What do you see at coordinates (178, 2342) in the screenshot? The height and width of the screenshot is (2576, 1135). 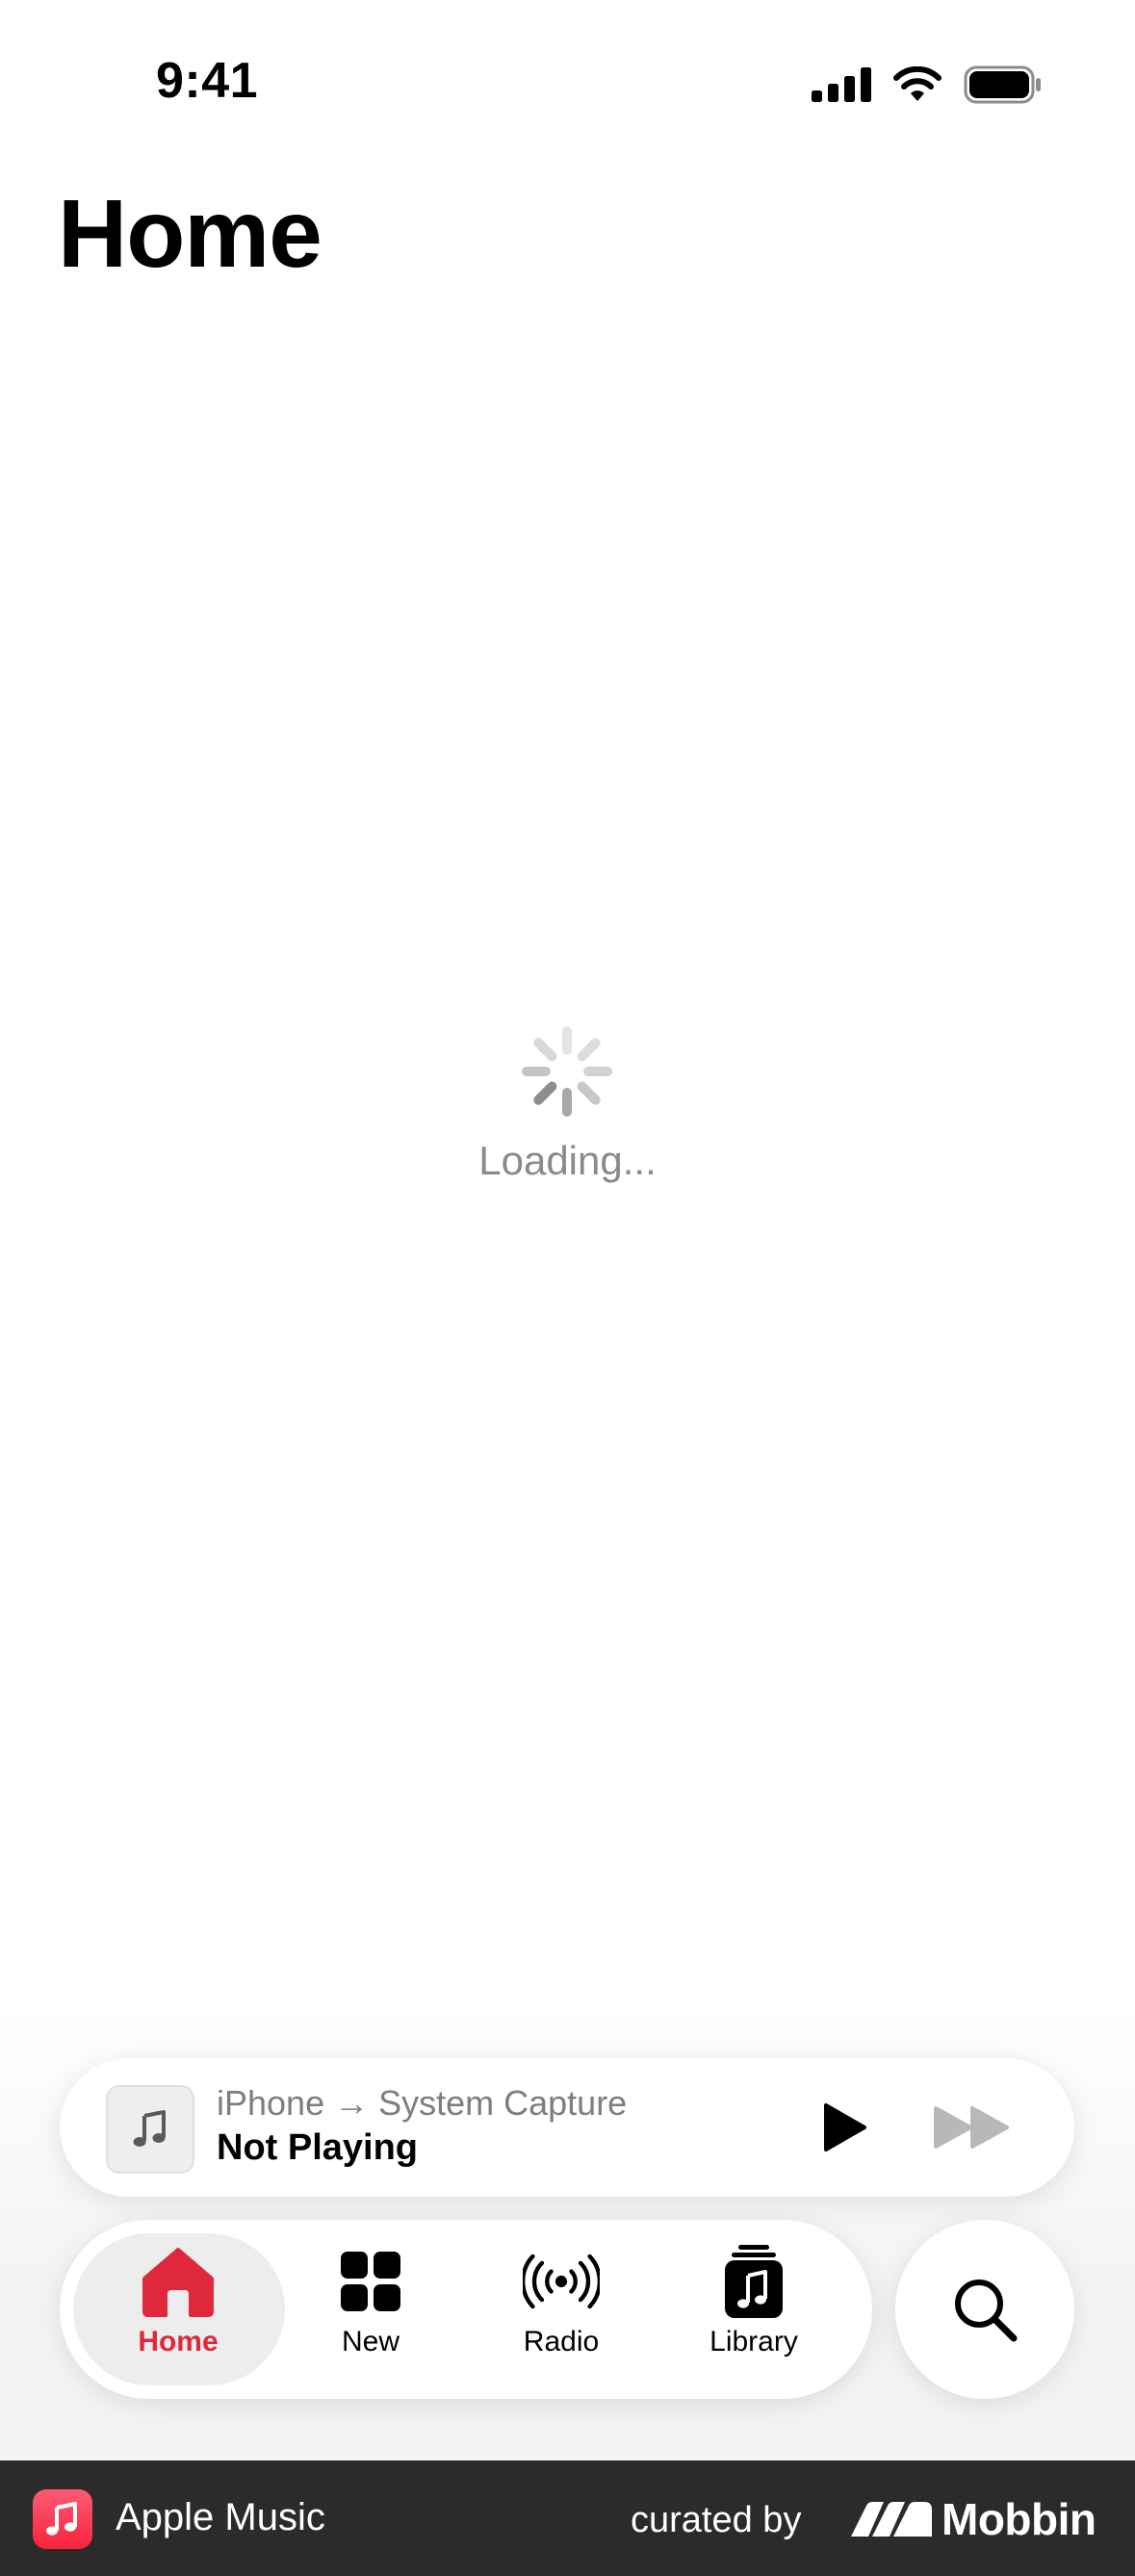 I see `tab-label-home: Home` at bounding box center [178, 2342].